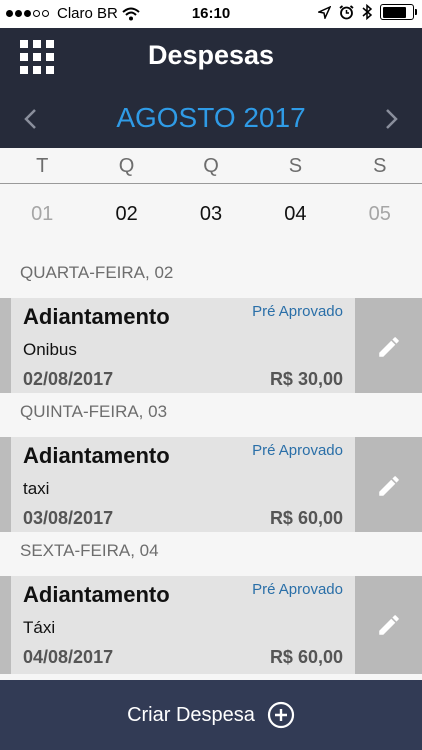  I want to click on date-row: 01 02 03 04 05, so click(211, 214).